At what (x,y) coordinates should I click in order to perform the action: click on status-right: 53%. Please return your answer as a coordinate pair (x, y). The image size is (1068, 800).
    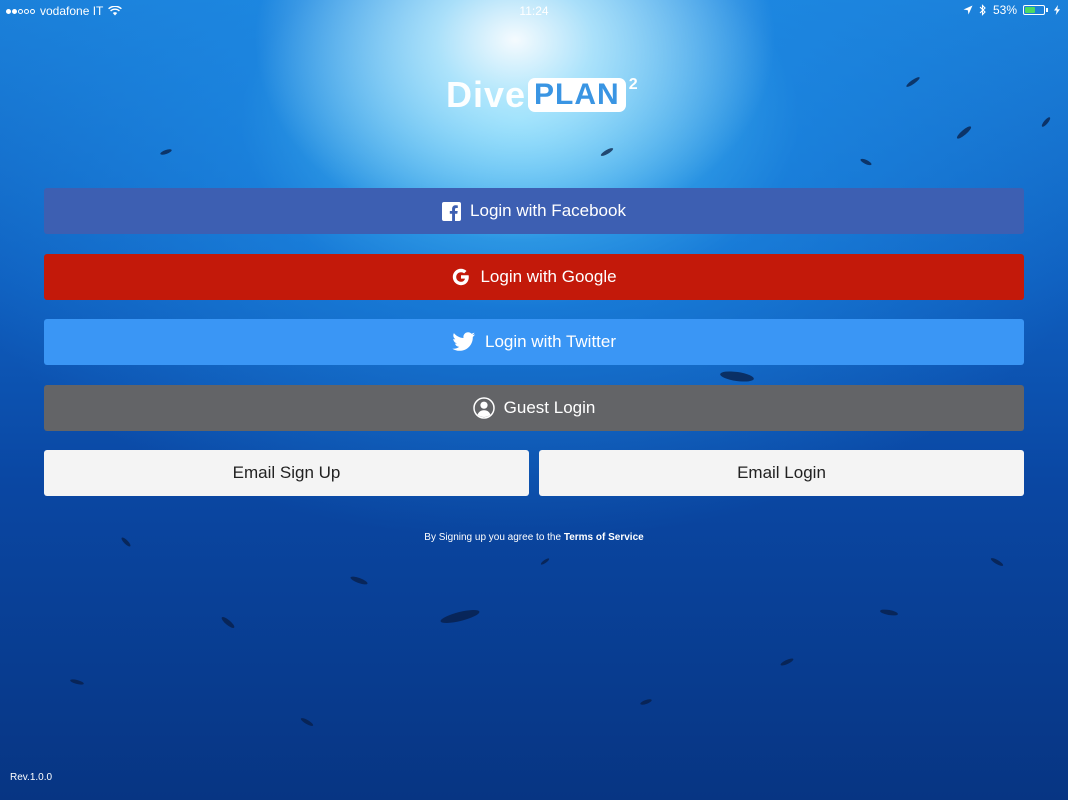
    Looking at the image, I should click on (1011, 10).